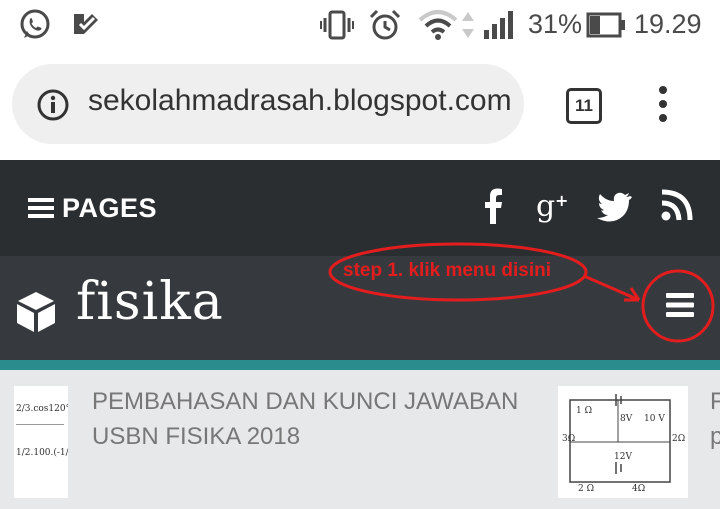 This screenshot has height=509, width=720. What do you see at coordinates (42, 409) in the screenshot?
I see `thumb-line-1: 2/3.cos120°` at bounding box center [42, 409].